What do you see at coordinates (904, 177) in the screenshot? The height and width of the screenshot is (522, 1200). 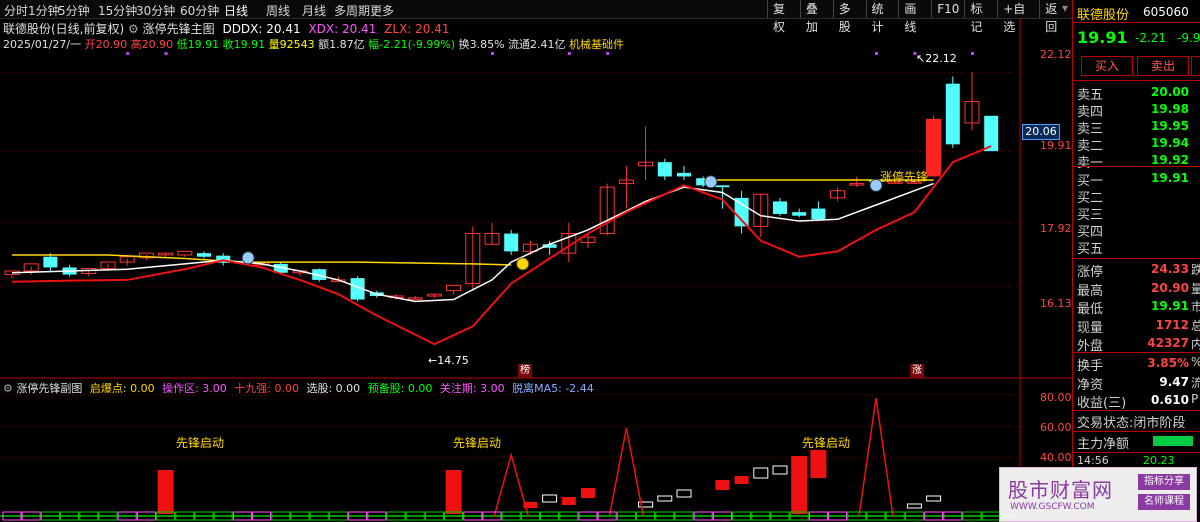 I see `signal-label: 涨停先锋` at bounding box center [904, 177].